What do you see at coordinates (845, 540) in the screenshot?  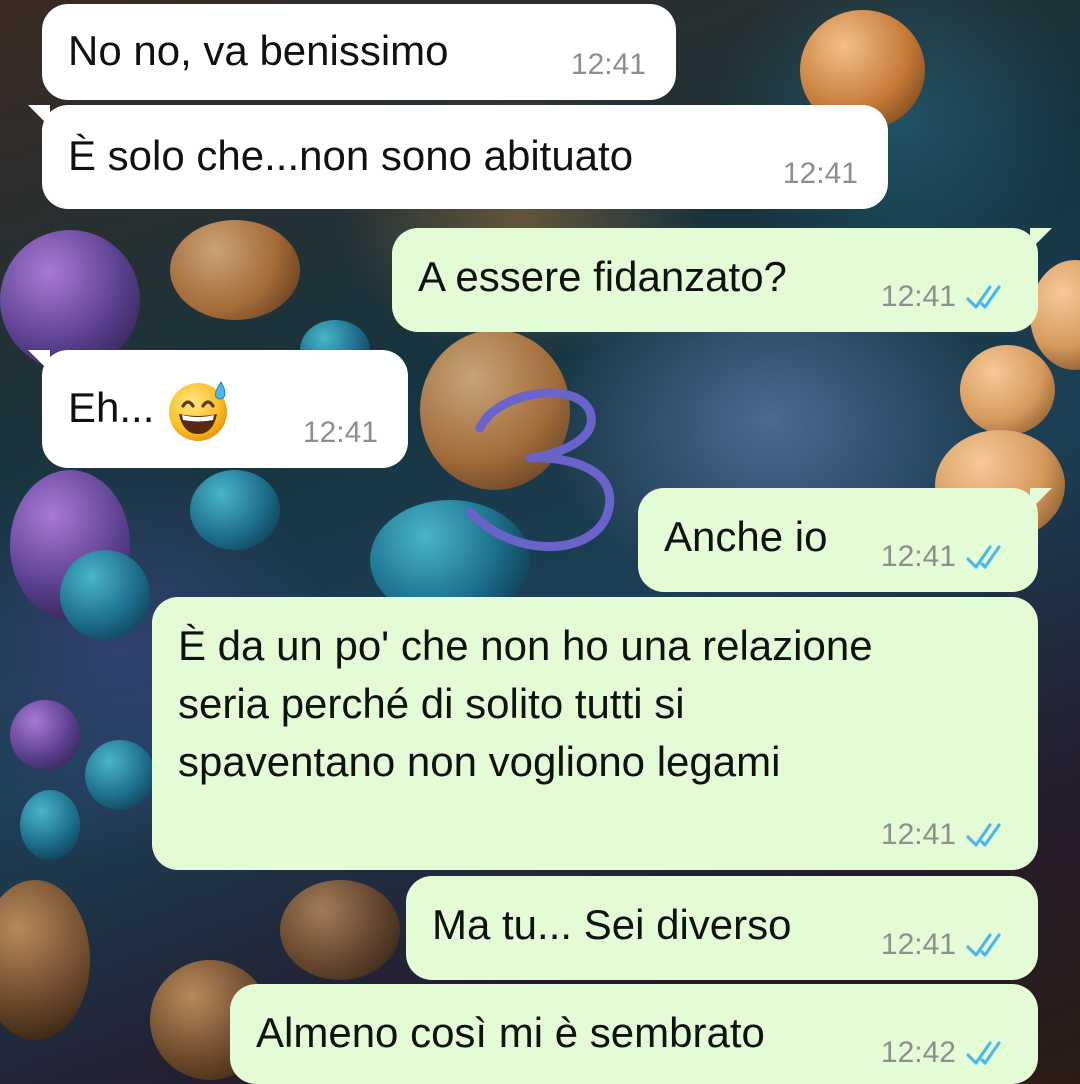 I see `message-bubble-outgoing: Anche io 12:41` at bounding box center [845, 540].